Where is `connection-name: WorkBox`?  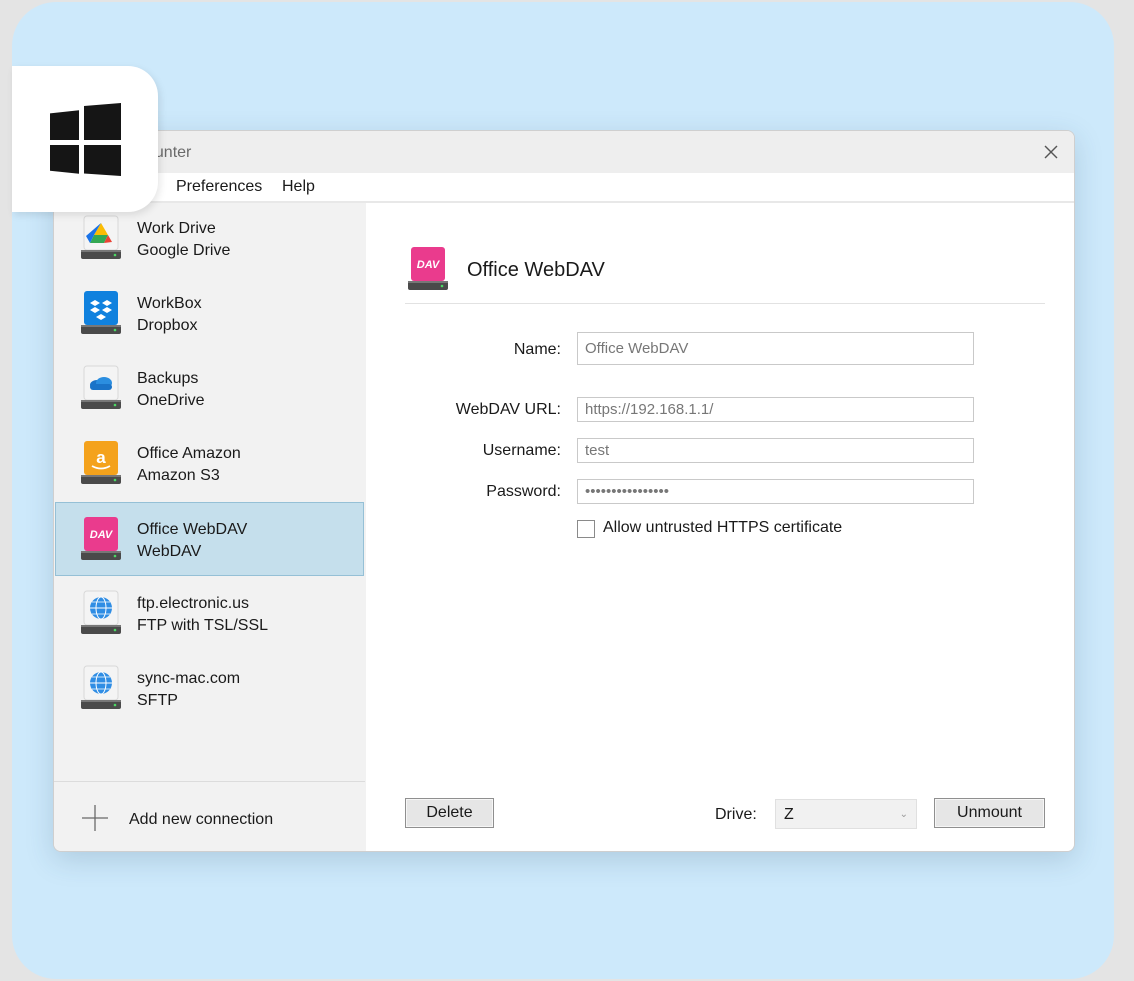 connection-name: WorkBox is located at coordinates (169, 303).